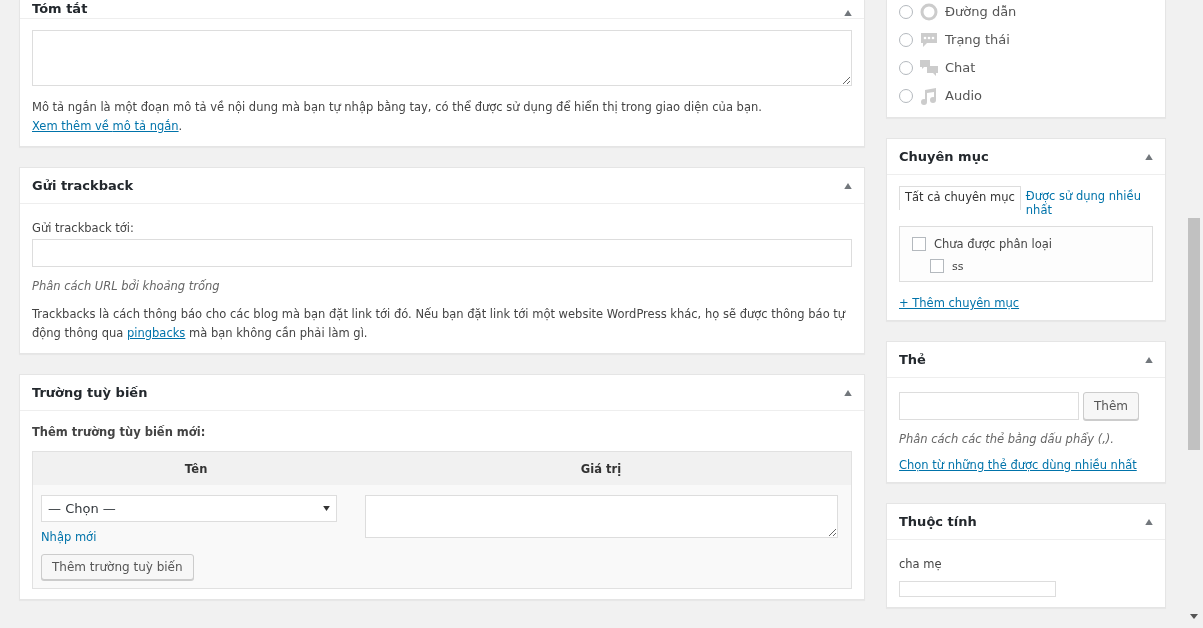 The height and width of the screenshot is (628, 1203). I want to click on pingbacks-link: pingbacks, so click(156, 333).